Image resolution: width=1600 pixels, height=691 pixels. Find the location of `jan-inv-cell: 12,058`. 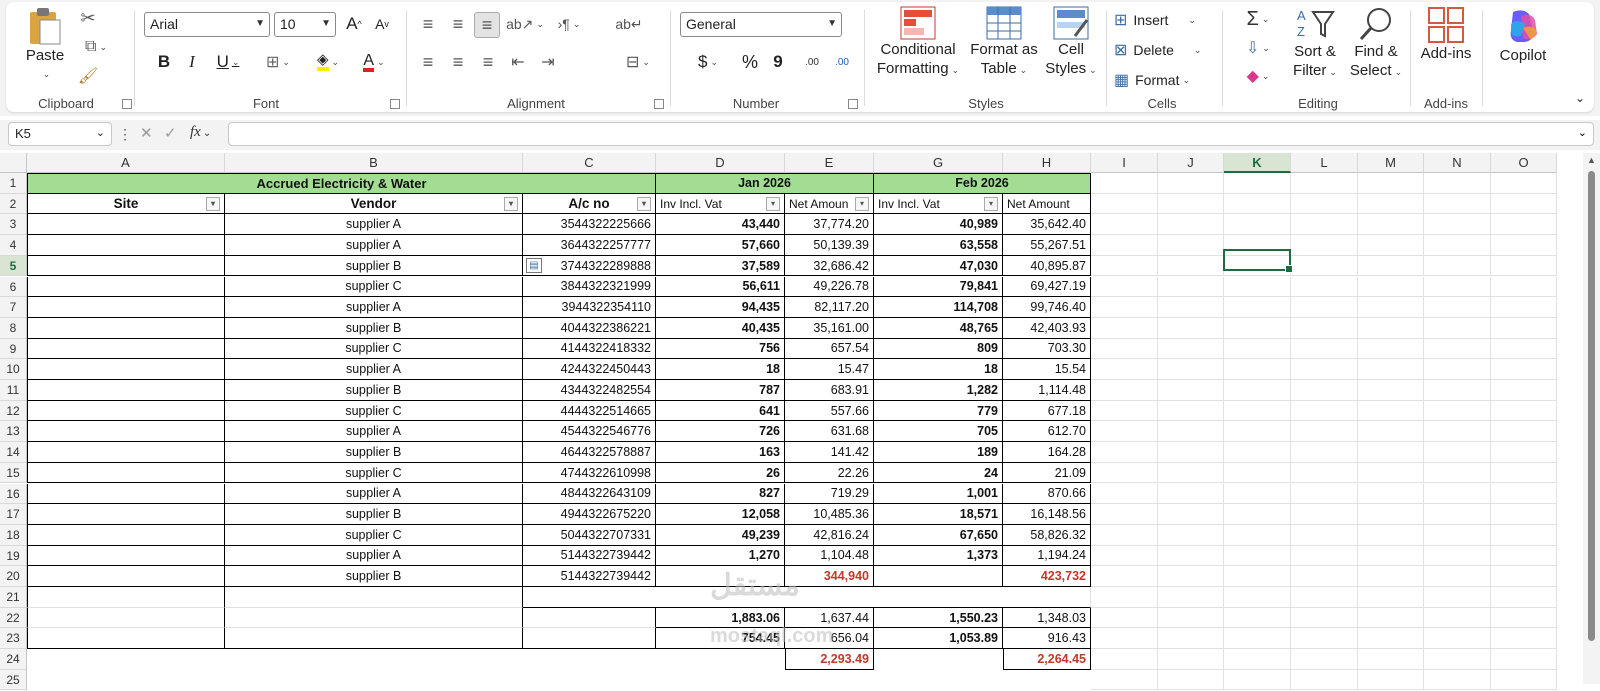

jan-inv-cell: 12,058 is located at coordinates (720, 514).